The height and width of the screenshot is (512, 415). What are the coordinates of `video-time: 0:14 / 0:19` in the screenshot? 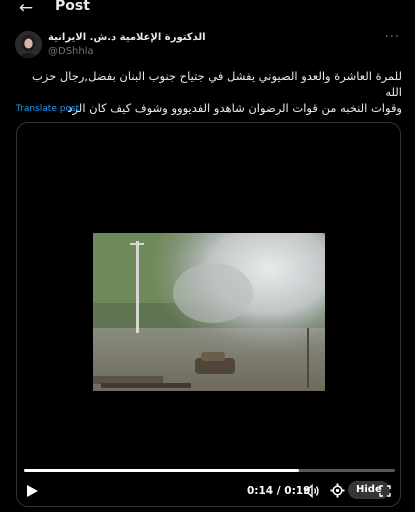 It's located at (278, 491).